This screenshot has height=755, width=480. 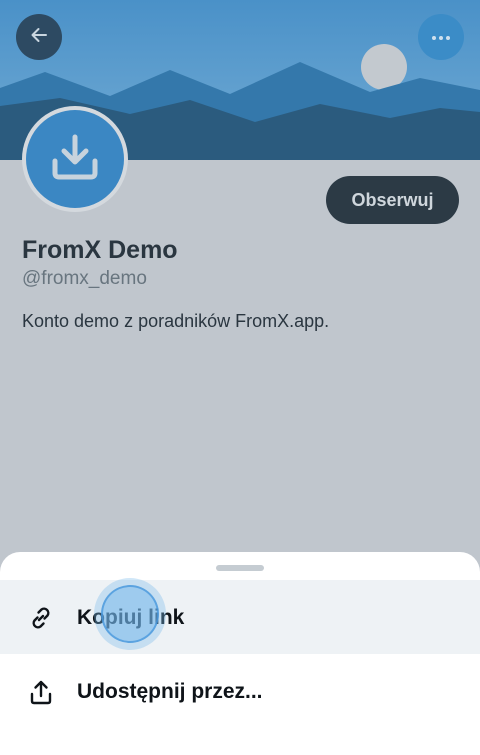 I want to click on display-name: FromX Demo, so click(x=100, y=250).